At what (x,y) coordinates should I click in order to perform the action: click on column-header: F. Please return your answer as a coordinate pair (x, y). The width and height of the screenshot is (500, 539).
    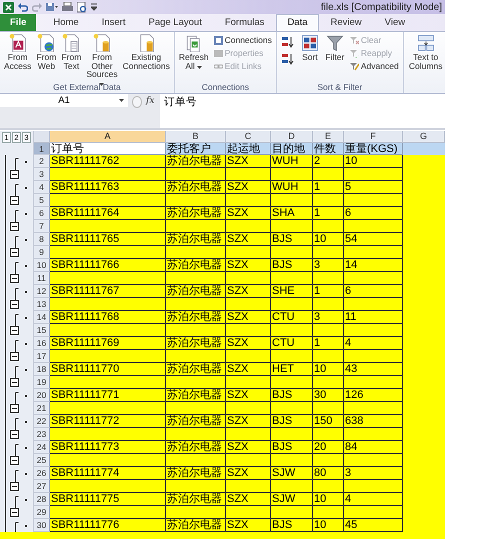
    Looking at the image, I should click on (373, 137).